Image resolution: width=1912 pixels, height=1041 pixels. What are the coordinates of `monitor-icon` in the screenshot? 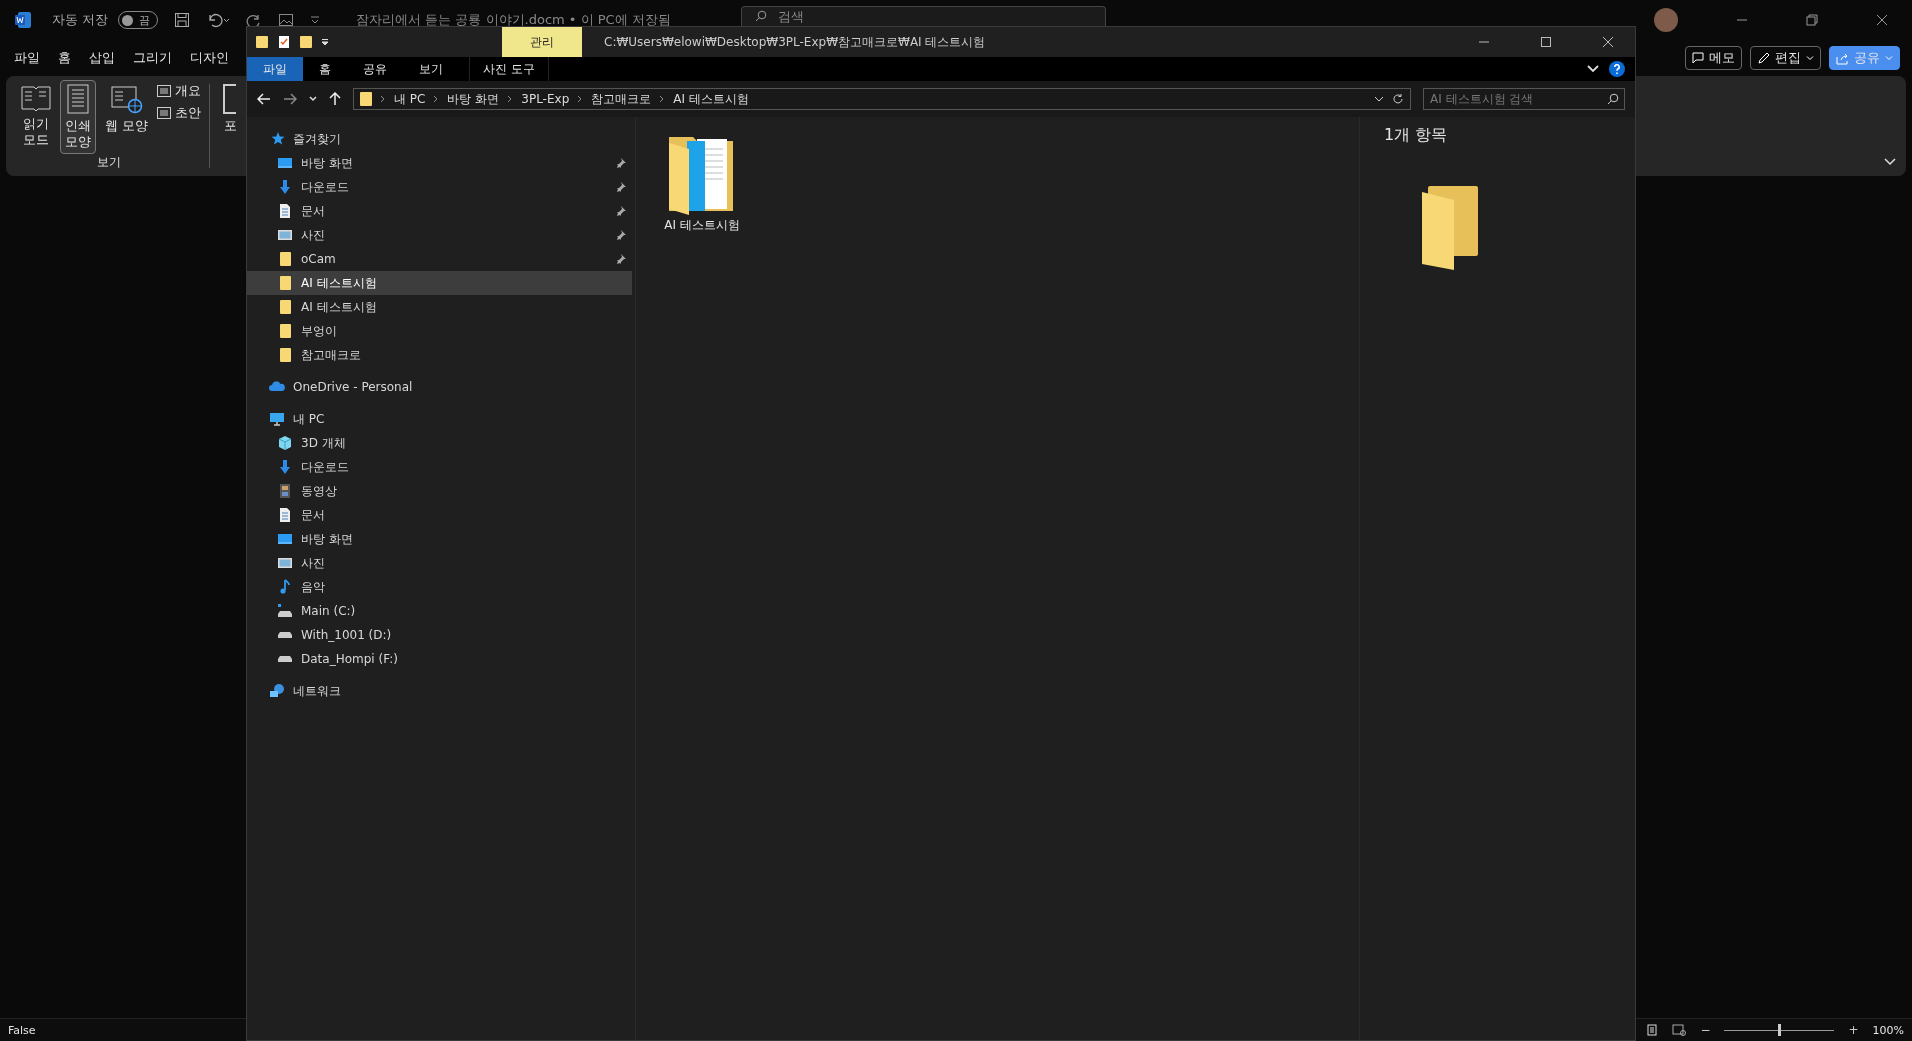 It's located at (277, 419).